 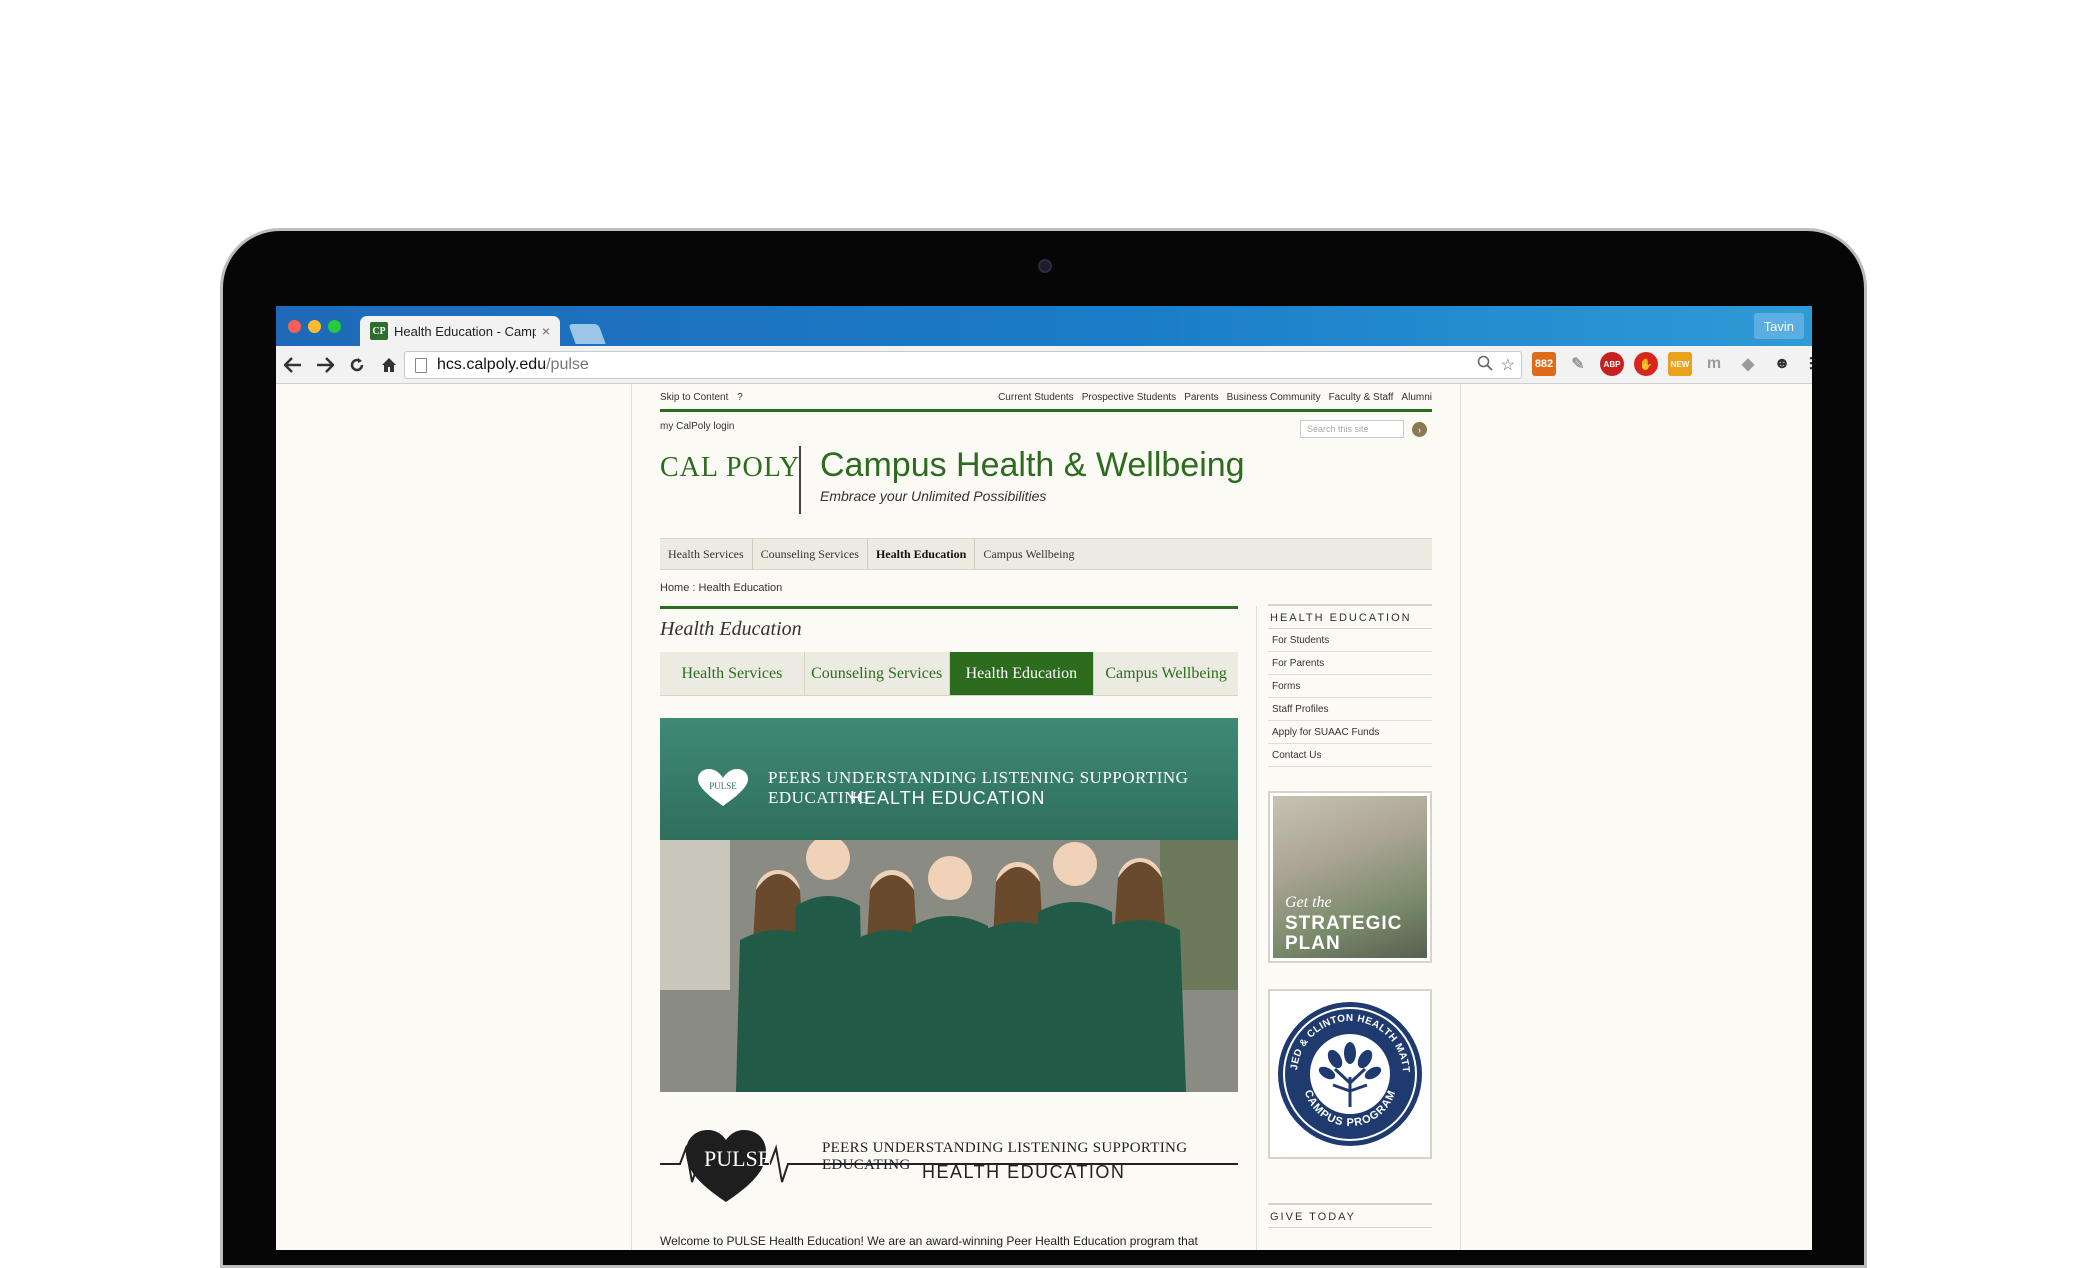 I want to click on profile-button: Tavin, so click(x=1778, y=326).